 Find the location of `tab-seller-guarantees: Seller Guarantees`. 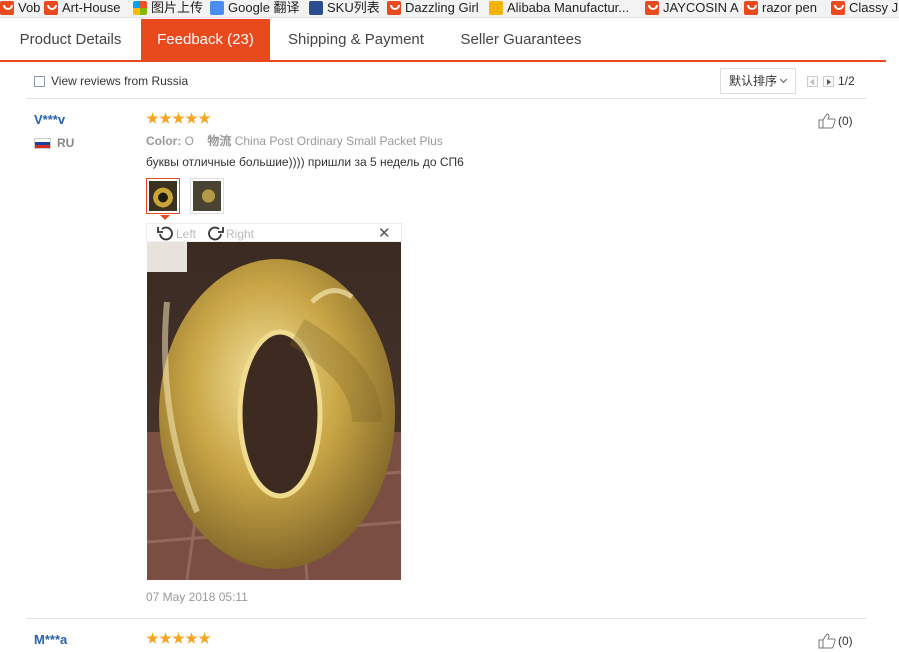

tab-seller-guarantees: Seller Guarantees is located at coordinates (521, 39).